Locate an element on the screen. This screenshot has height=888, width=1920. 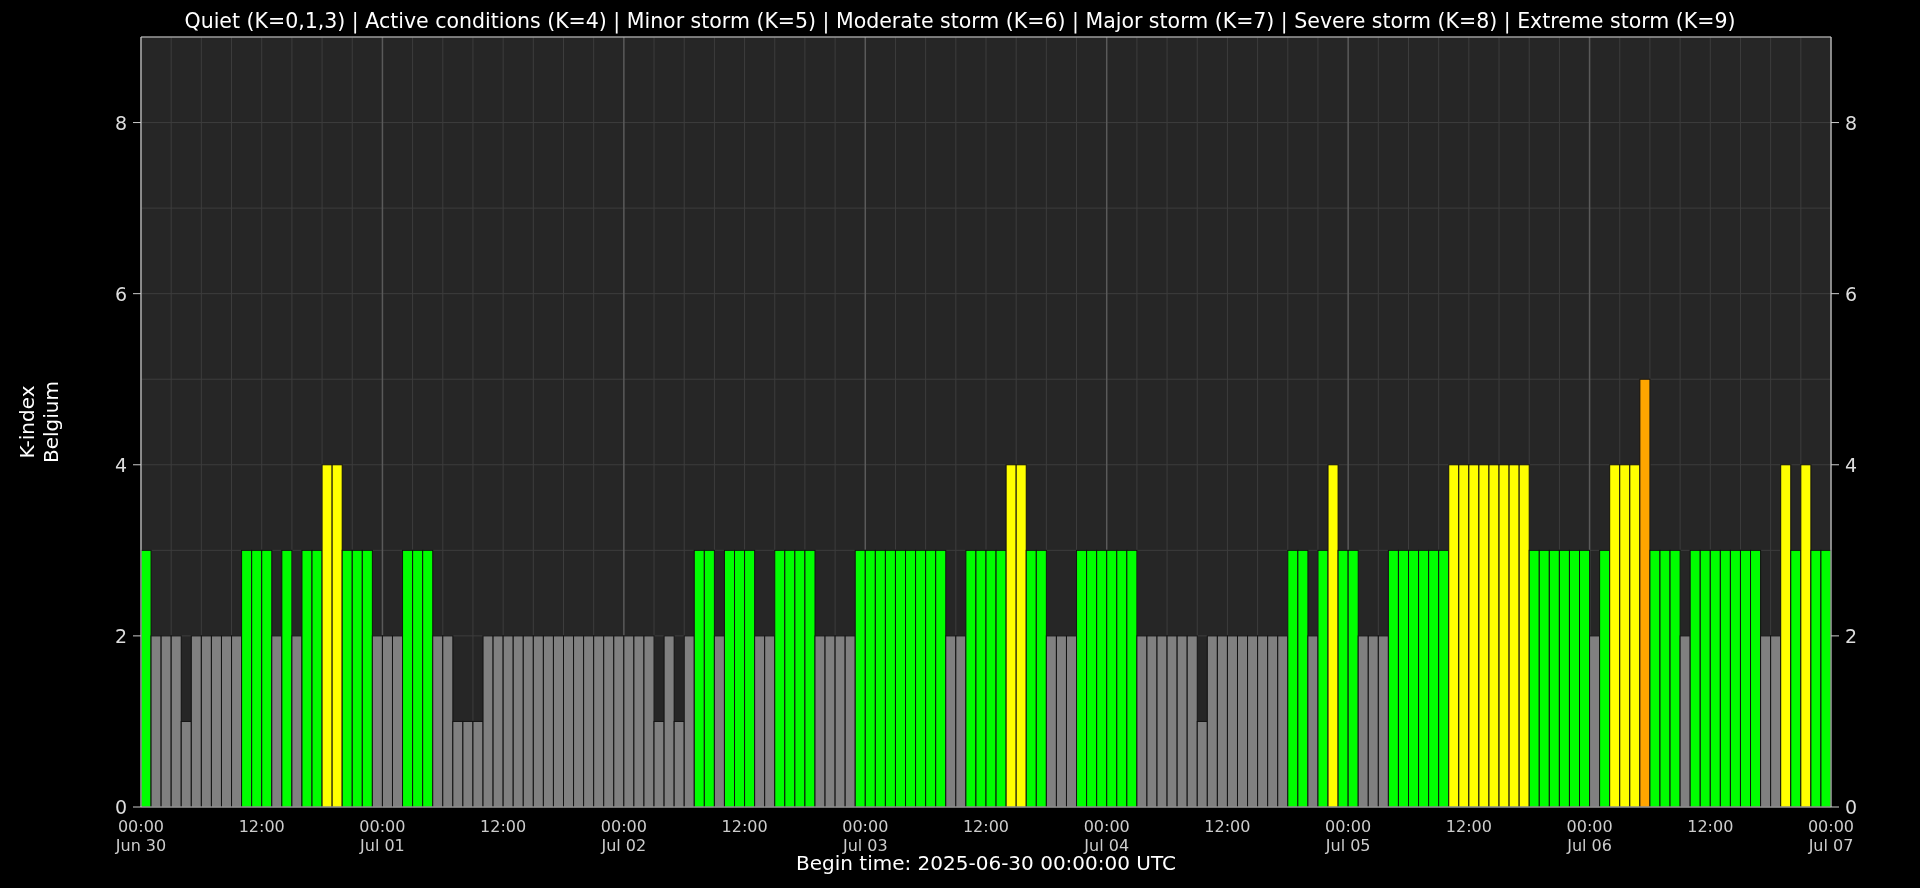
chart-title: Quiet (K=0,1,3) | Active conditions (K=4) | Minor storm (K=5) | Moderate storm (K=6) | Major storm (K=7) | Severe storm (K=8) | Extreme storm (K=9) is located at coordinates (960, 21).